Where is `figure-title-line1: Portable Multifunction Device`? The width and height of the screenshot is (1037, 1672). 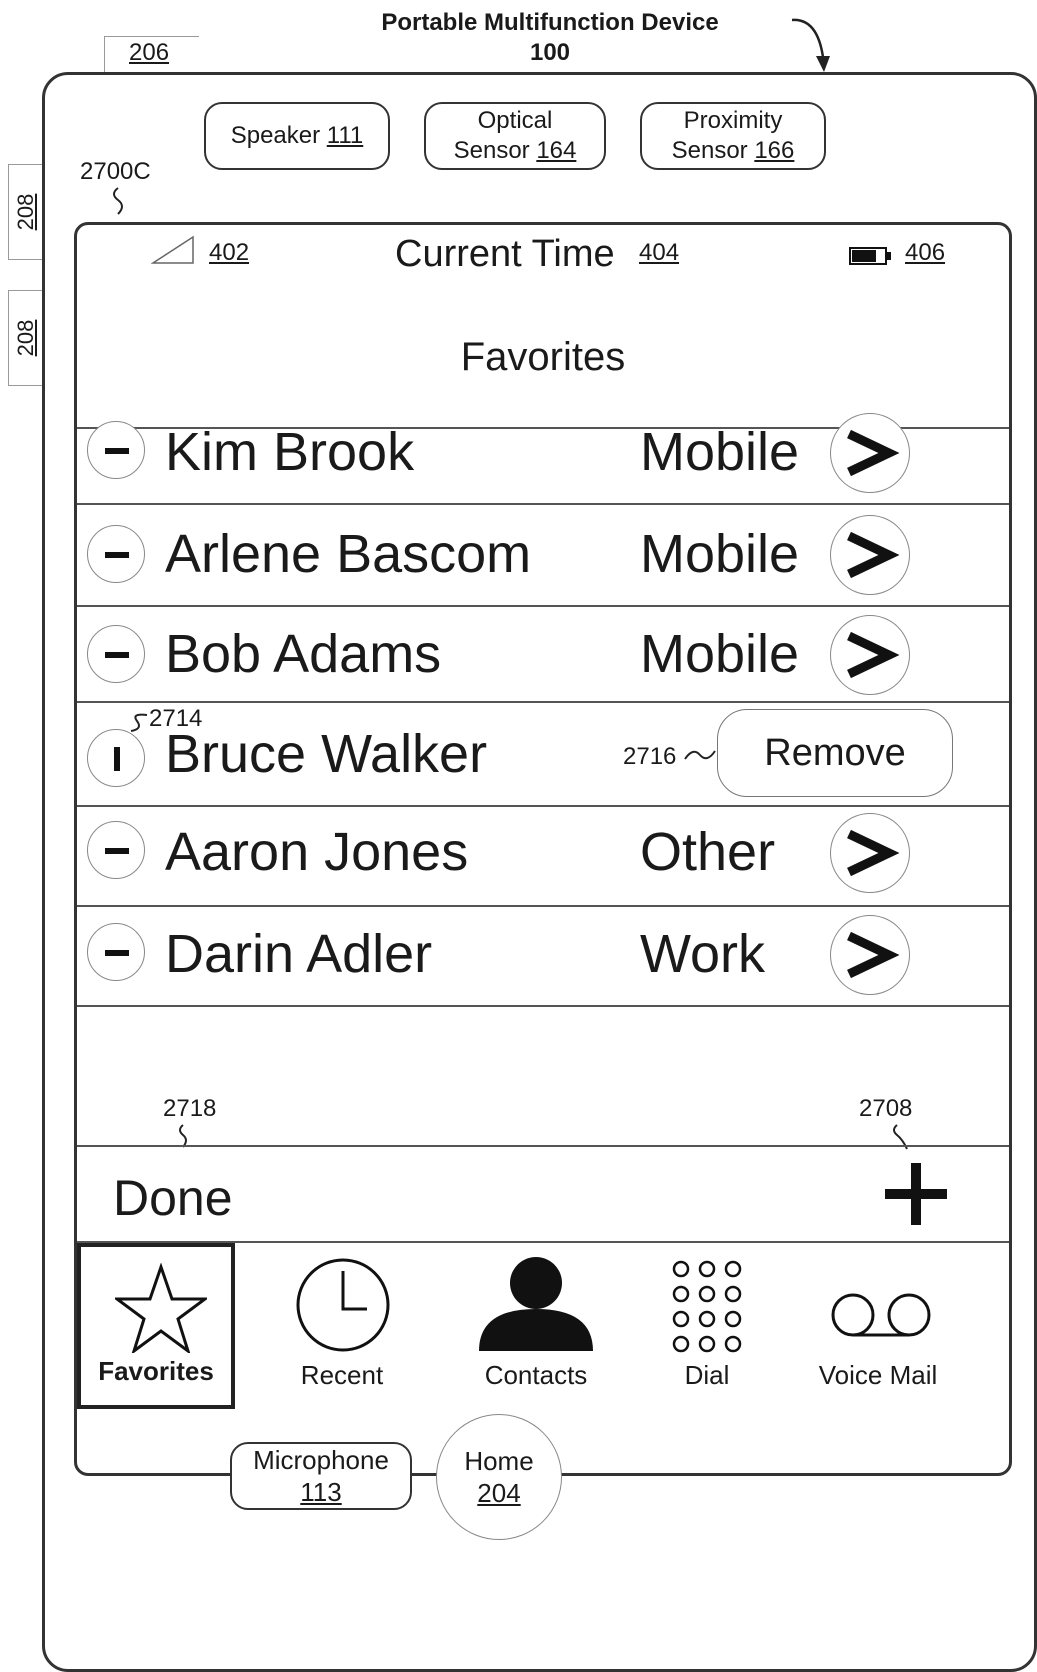
figure-title-line1: Portable Multifunction Device is located at coordinates (550, 22).